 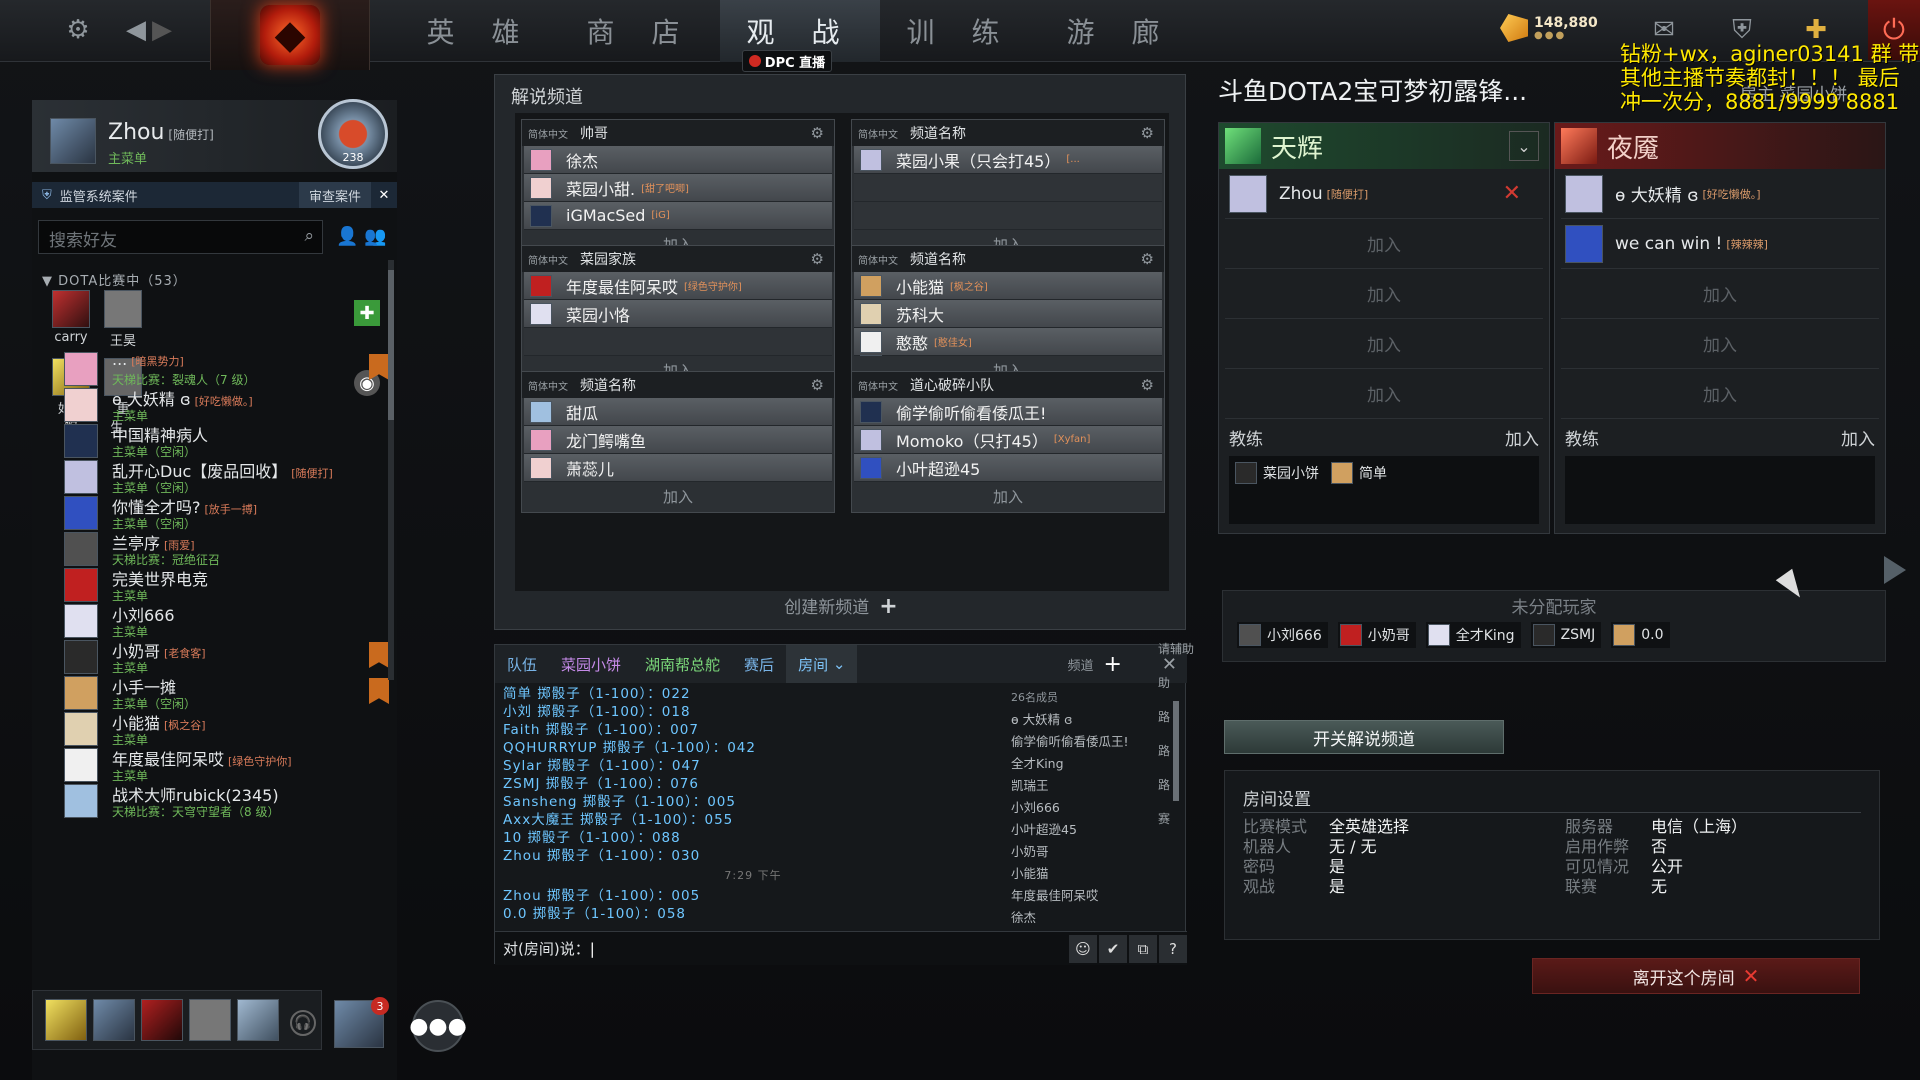 I want to click on review-case-button: 审查案件, so click(x=334, y=195).